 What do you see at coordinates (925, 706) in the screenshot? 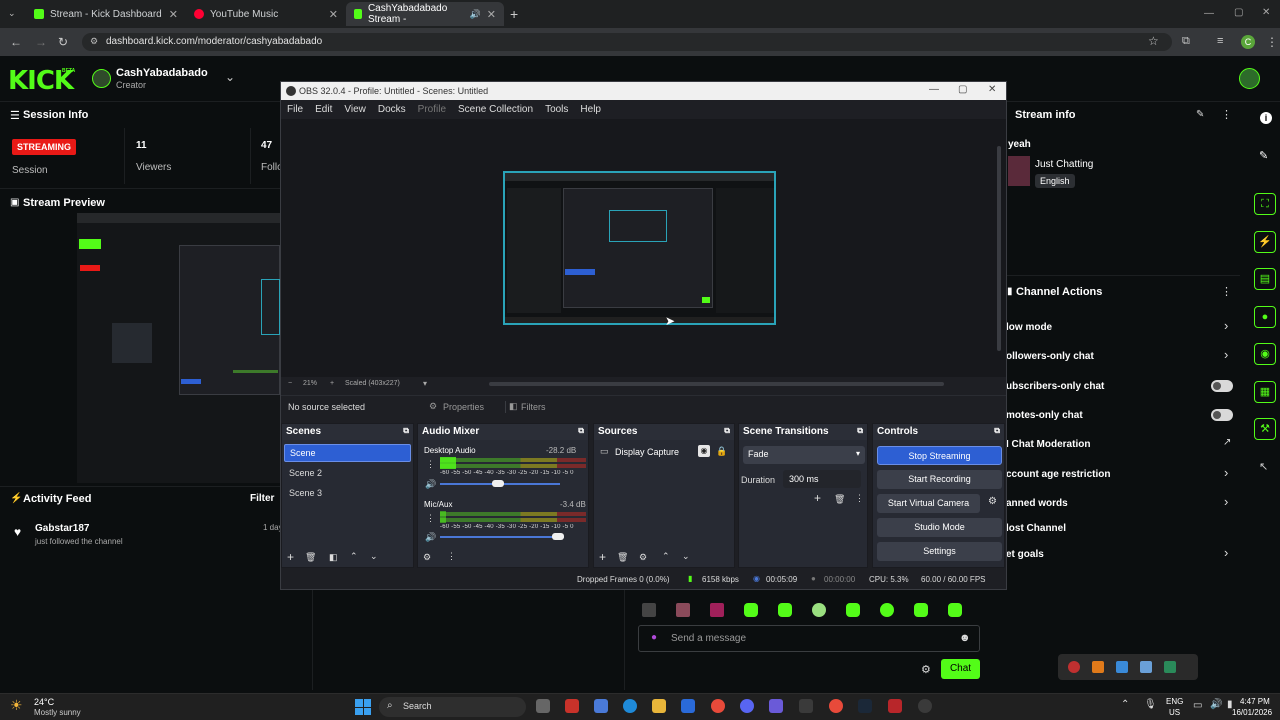
I see `obs-taskbar-icon` at bounding box center [925, 706].